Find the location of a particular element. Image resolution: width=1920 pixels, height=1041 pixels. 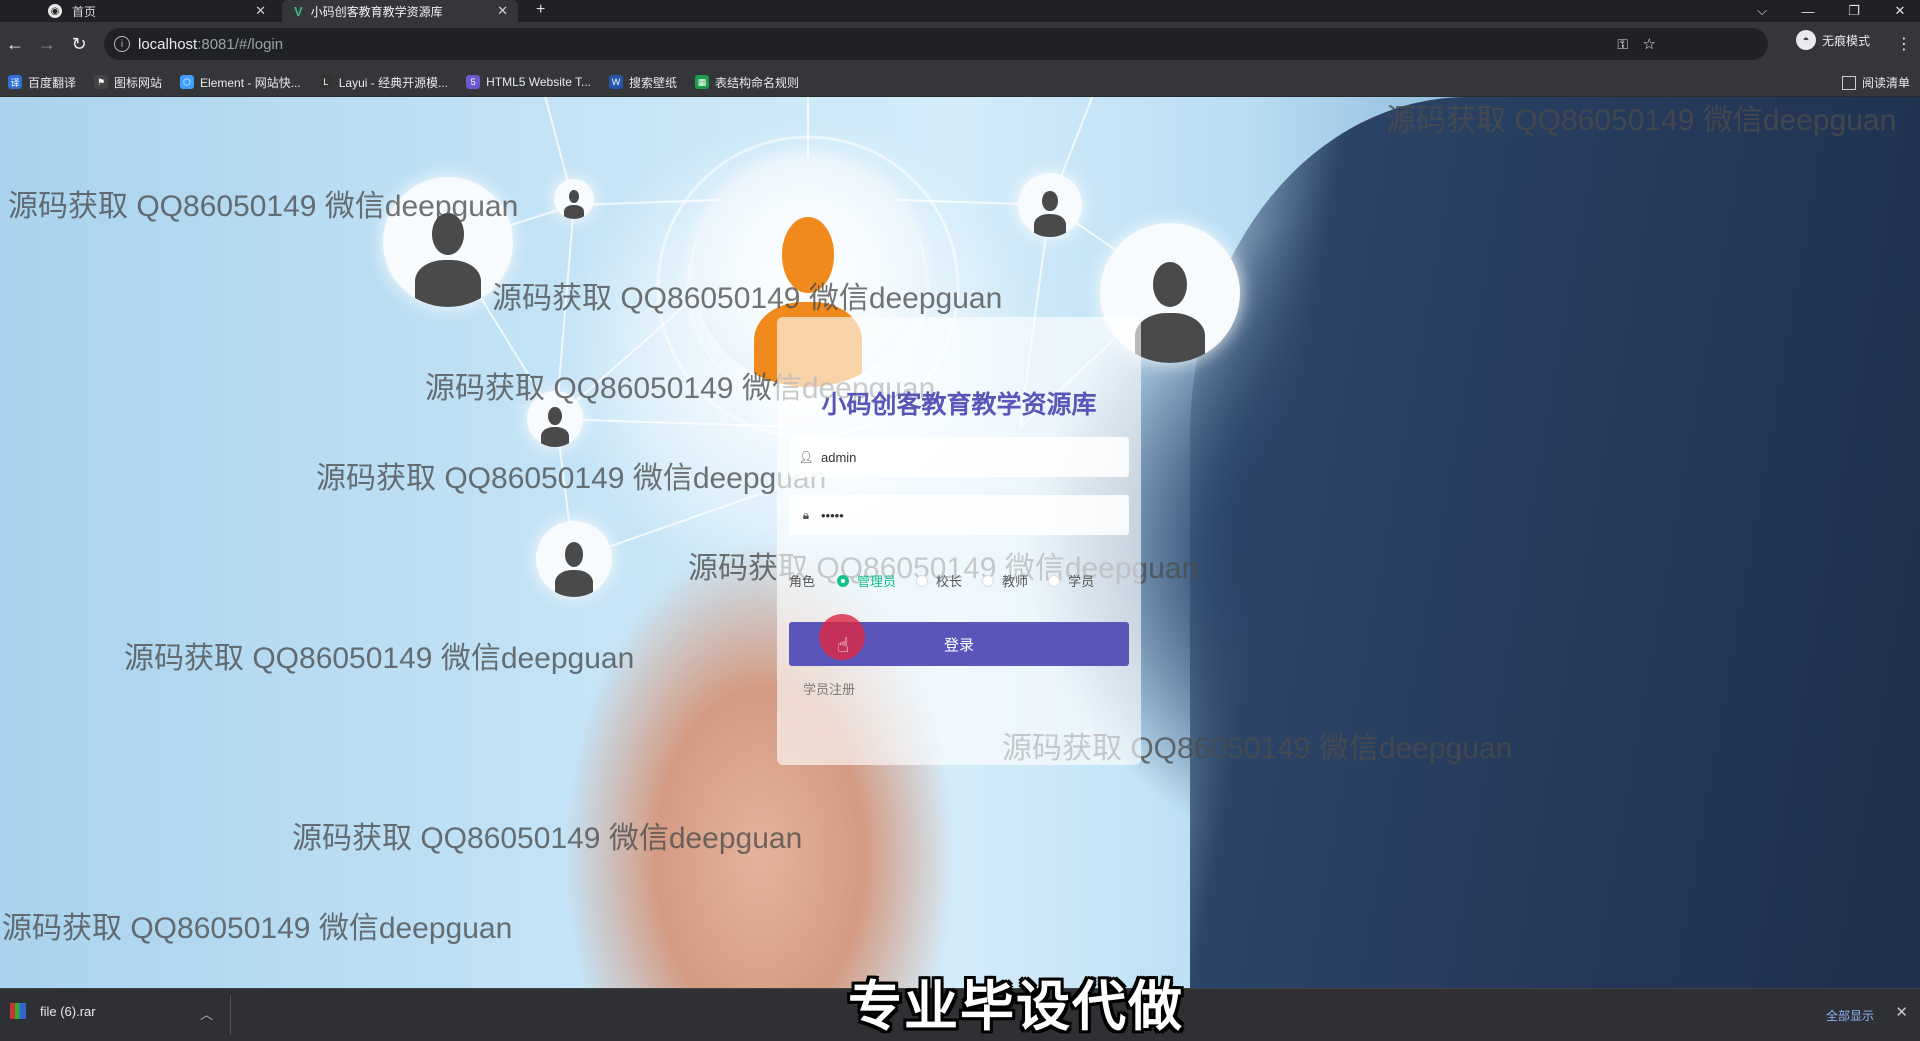

globe-icon: ◉ is located at coordinates (55, 11).